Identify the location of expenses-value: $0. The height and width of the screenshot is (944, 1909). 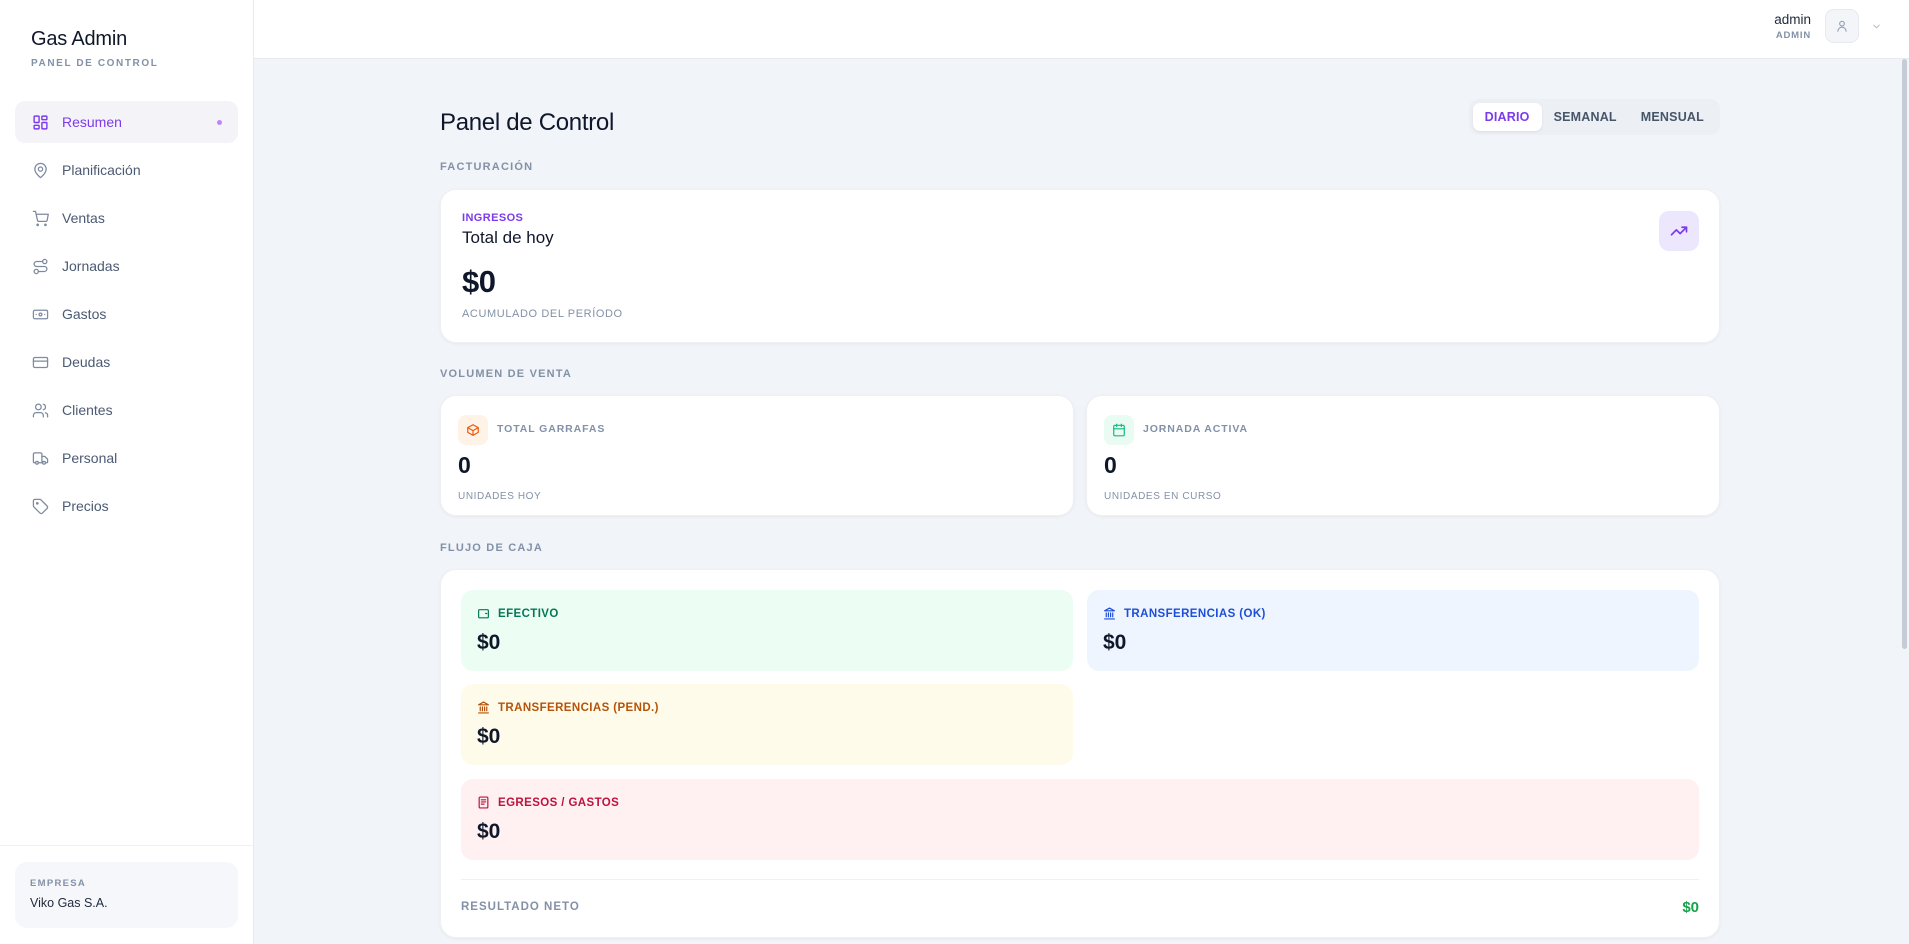
(489, 831).